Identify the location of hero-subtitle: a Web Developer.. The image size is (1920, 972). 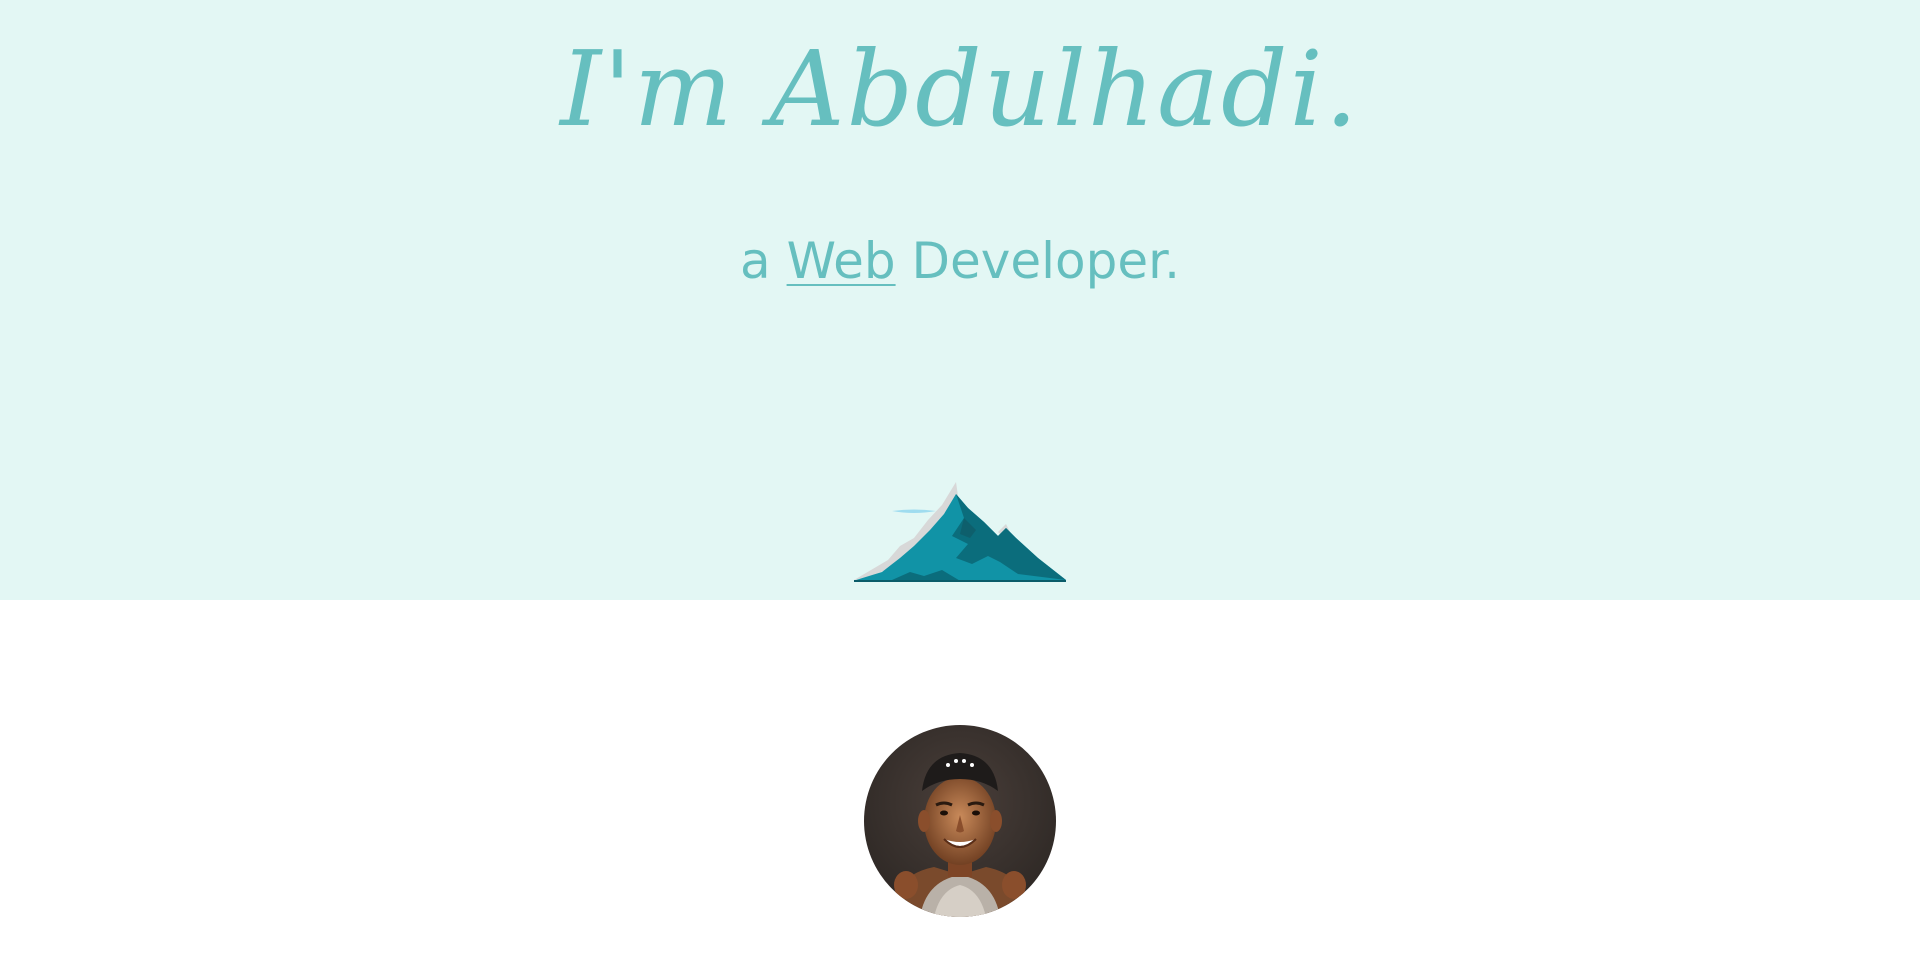
(960, 261).